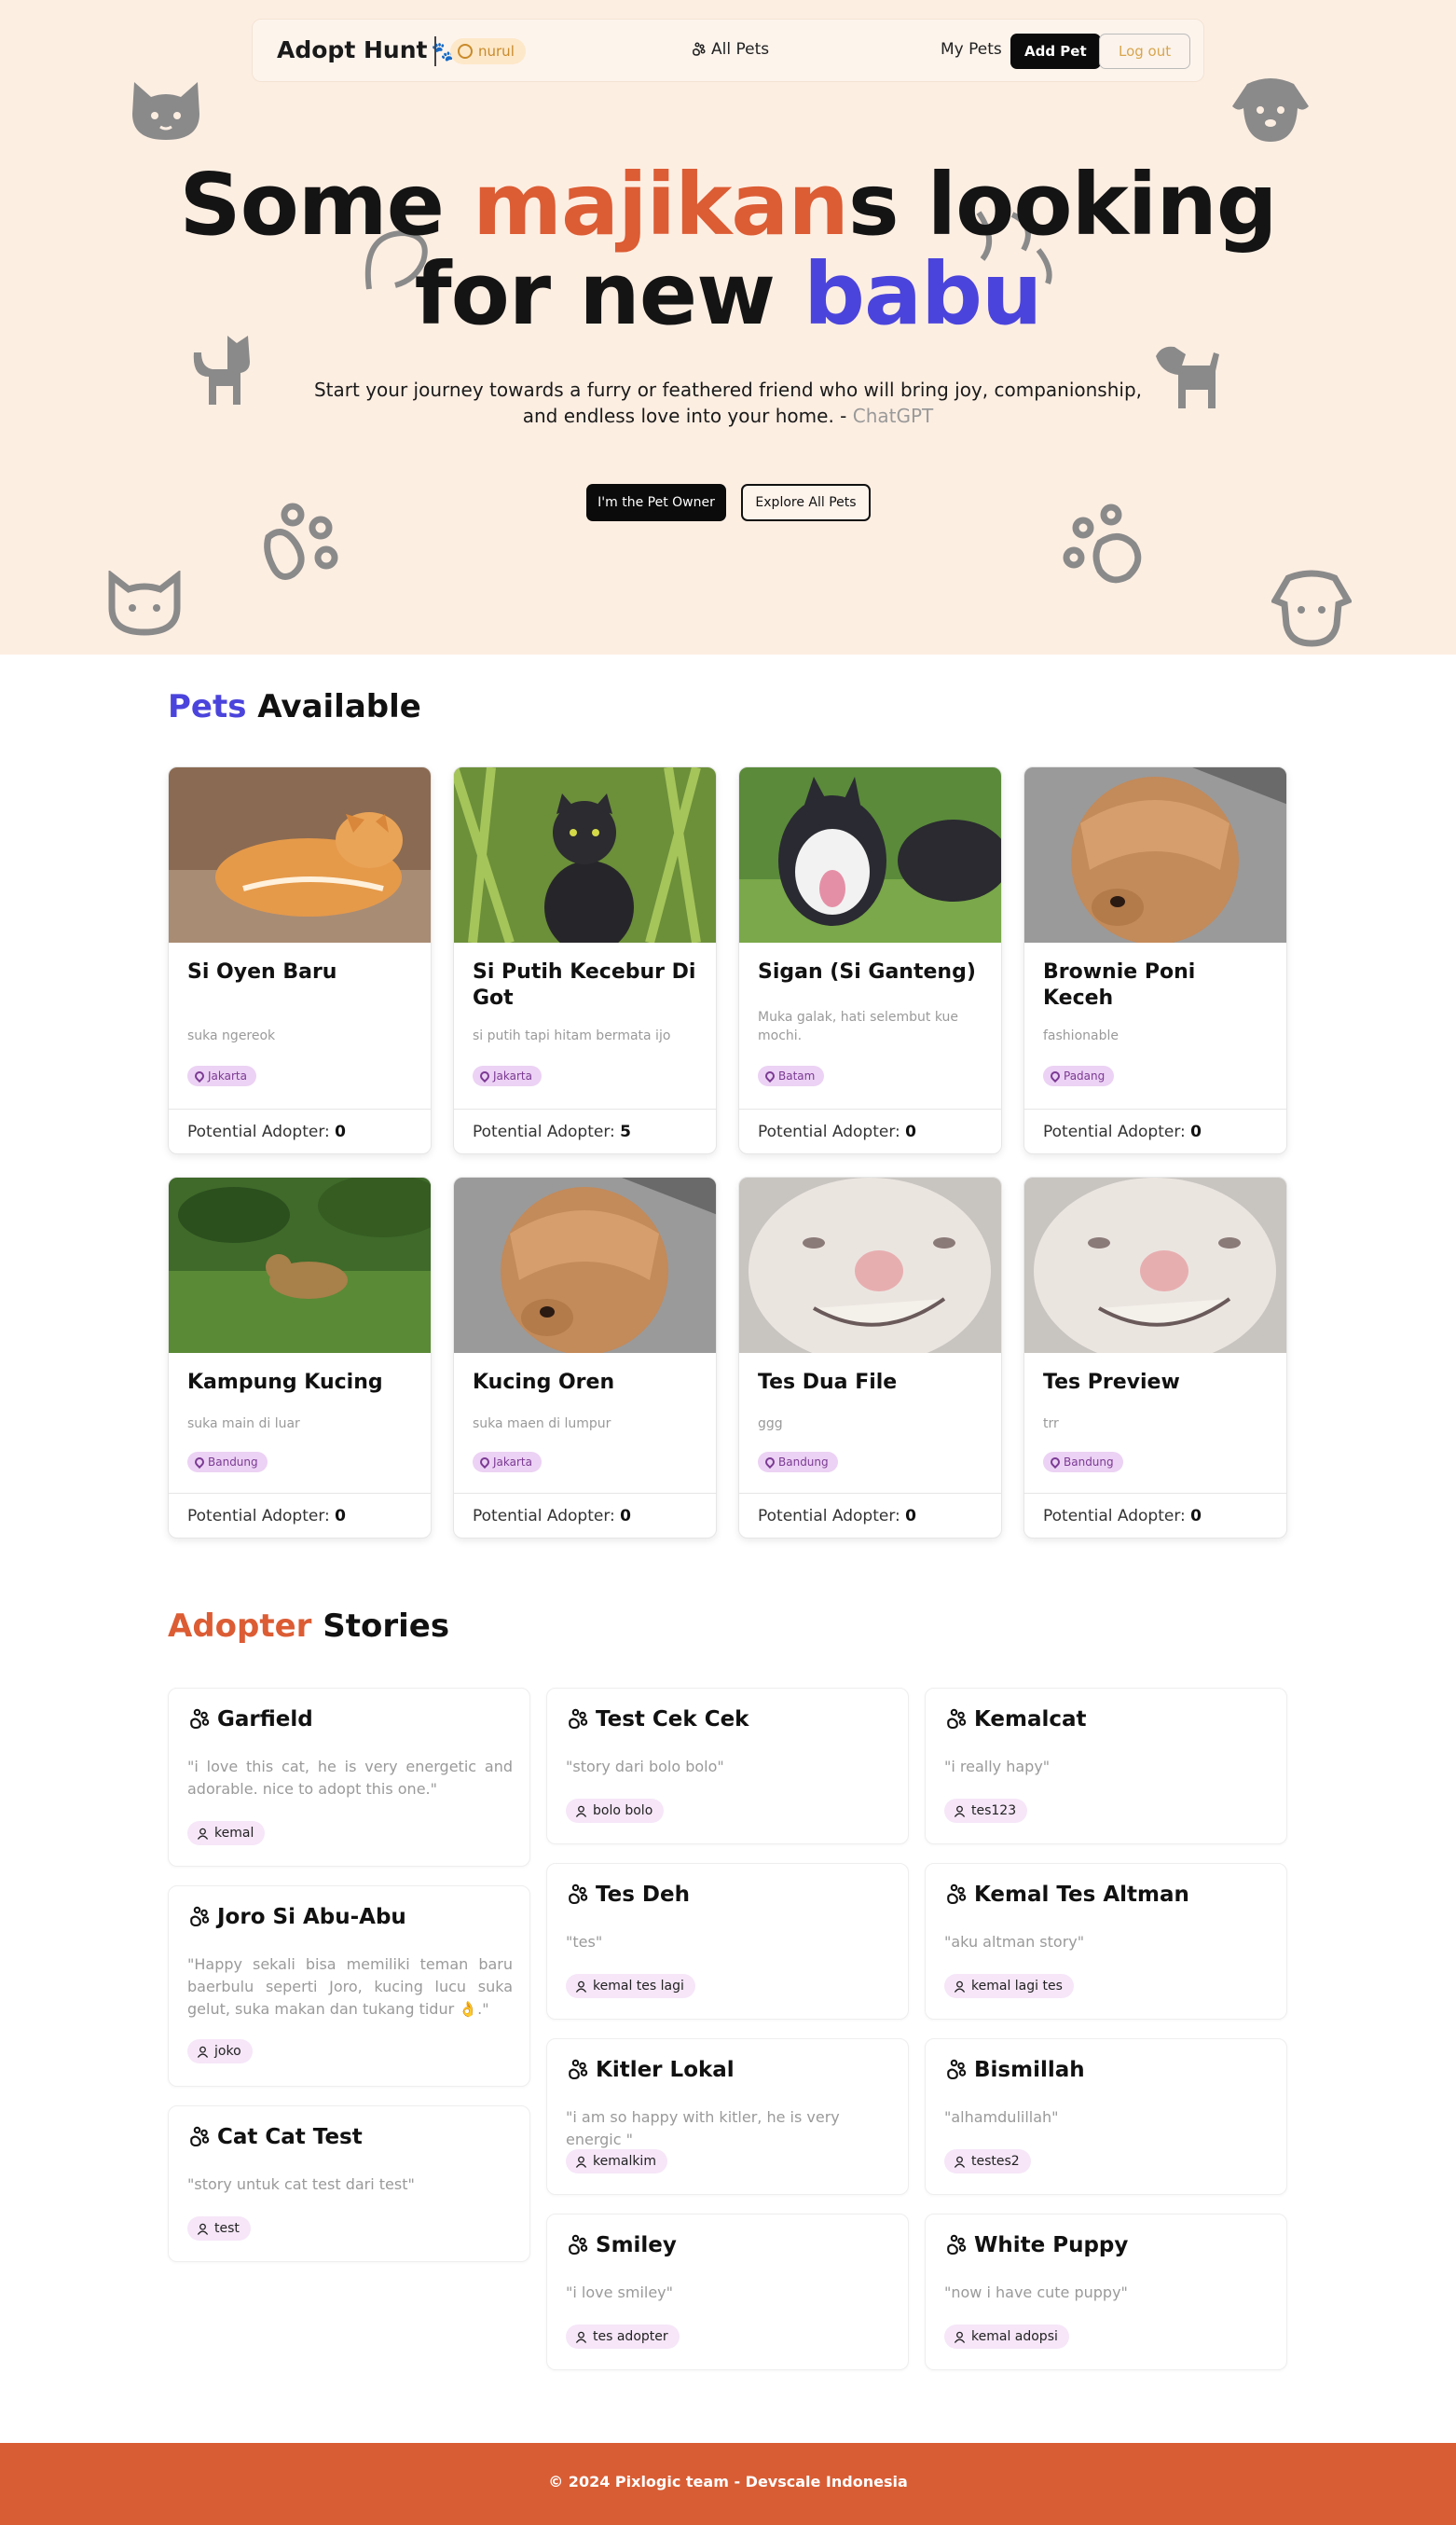 The image size is (1456, 2525). I want to click on pets-section-title: Pets Available, so click(294, 707).